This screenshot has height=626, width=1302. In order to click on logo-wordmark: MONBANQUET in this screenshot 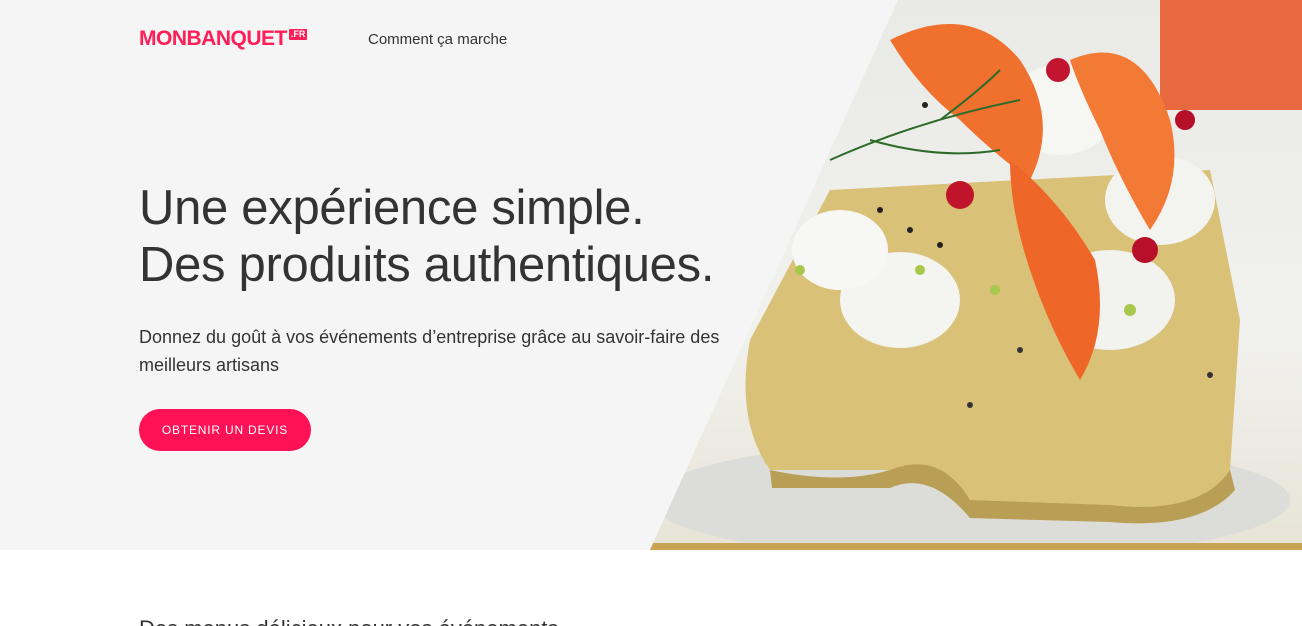, I will do `click(213, 38)`.